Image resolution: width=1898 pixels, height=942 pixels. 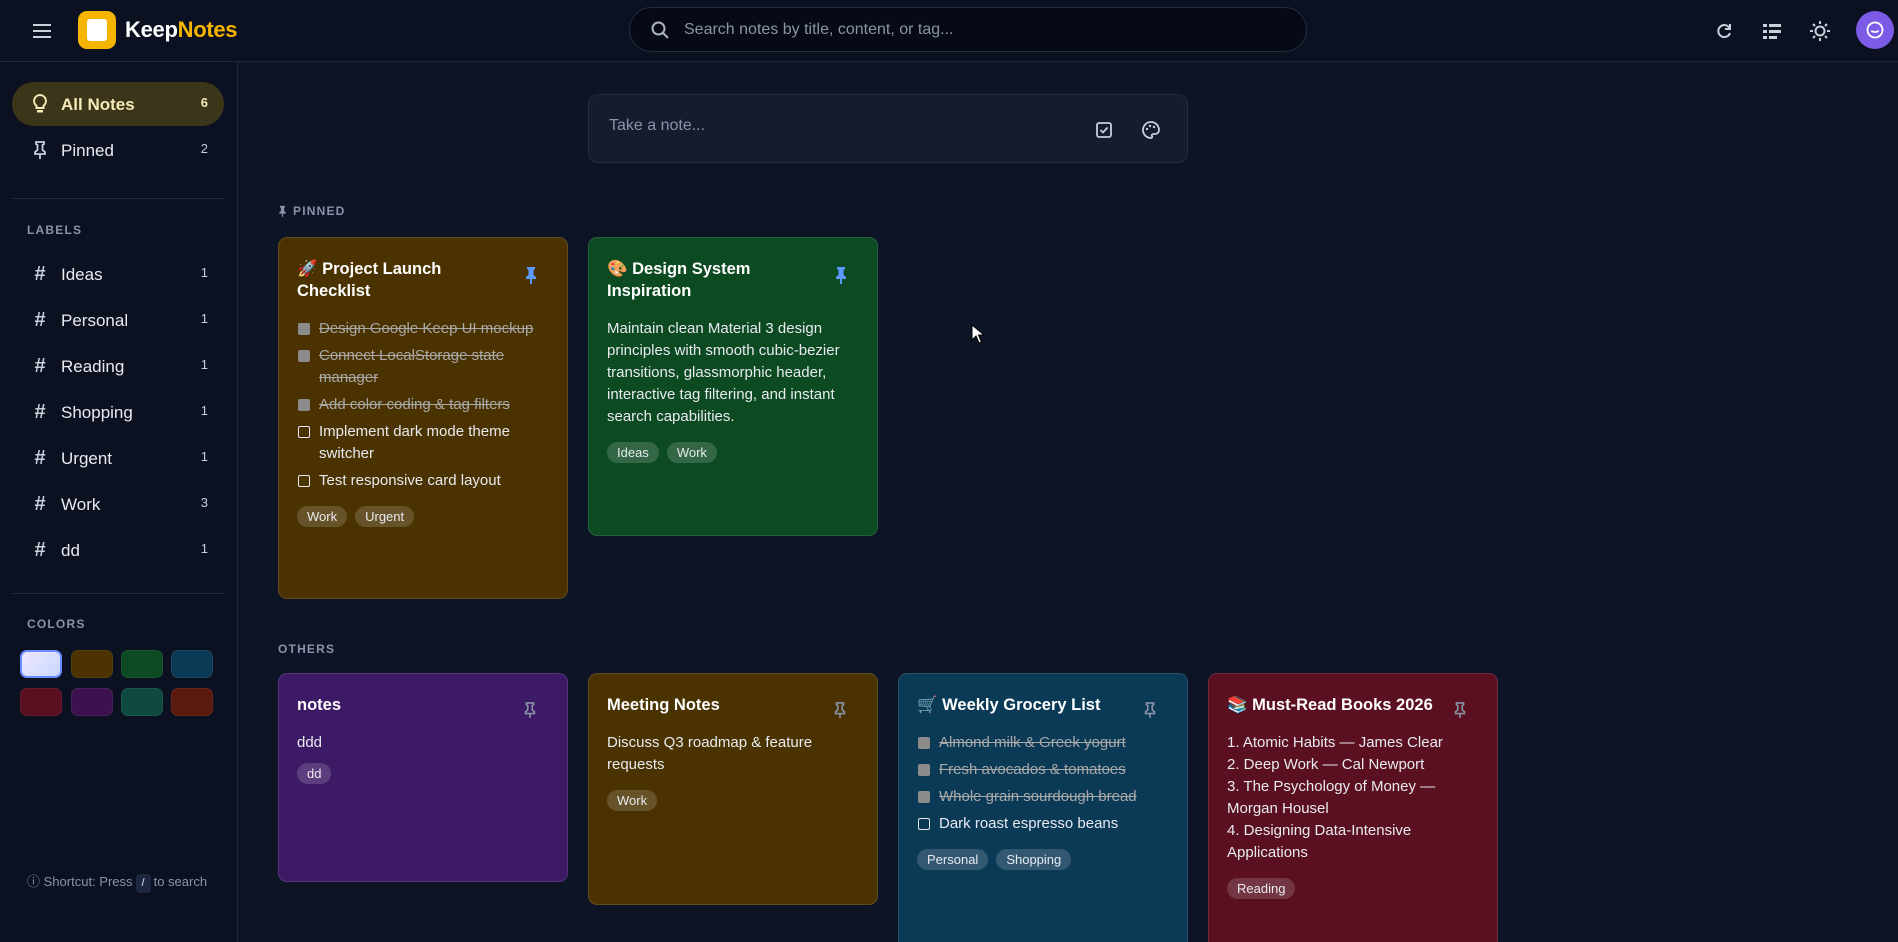 What do you see at coordinates (118, 104) in the screenshot?
I see `sidebar-item-all-notes: All Notes 6` at bounding box center [118, 104].